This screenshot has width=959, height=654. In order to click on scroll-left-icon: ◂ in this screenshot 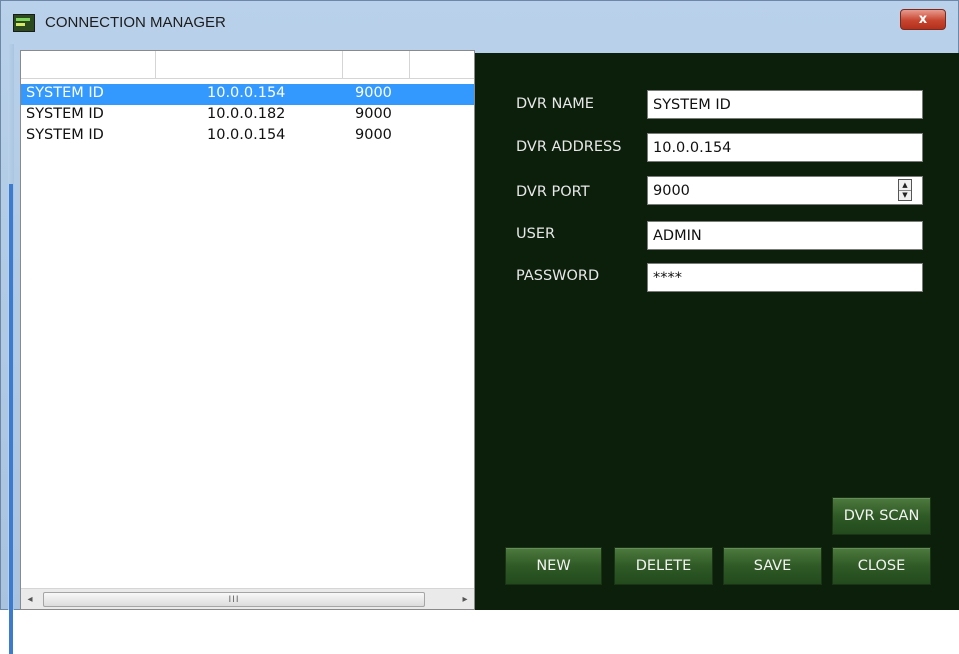, I will do `click(30, 599)`.